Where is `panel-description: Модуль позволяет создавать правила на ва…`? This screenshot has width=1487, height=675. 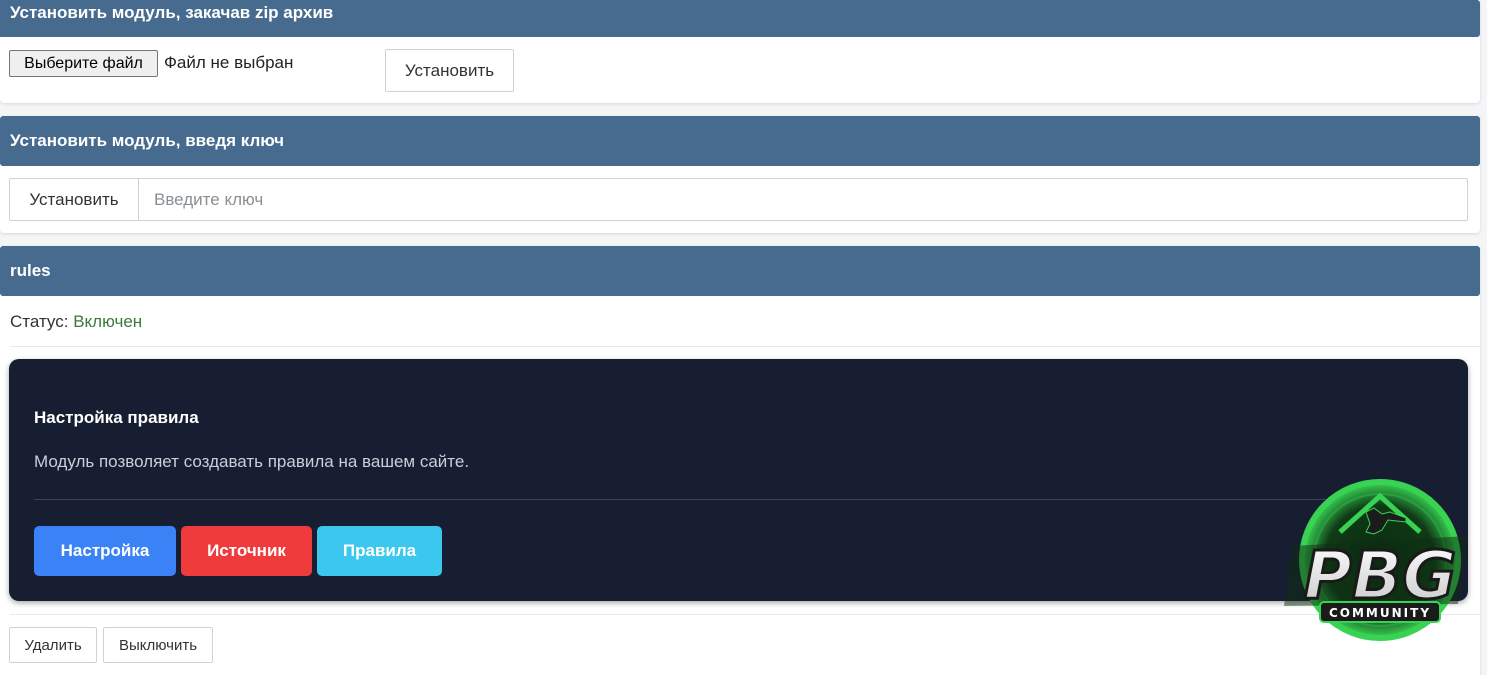
panel-description: Модуль позволяет создавать правила на ва… is located at coordinates (252, 461).